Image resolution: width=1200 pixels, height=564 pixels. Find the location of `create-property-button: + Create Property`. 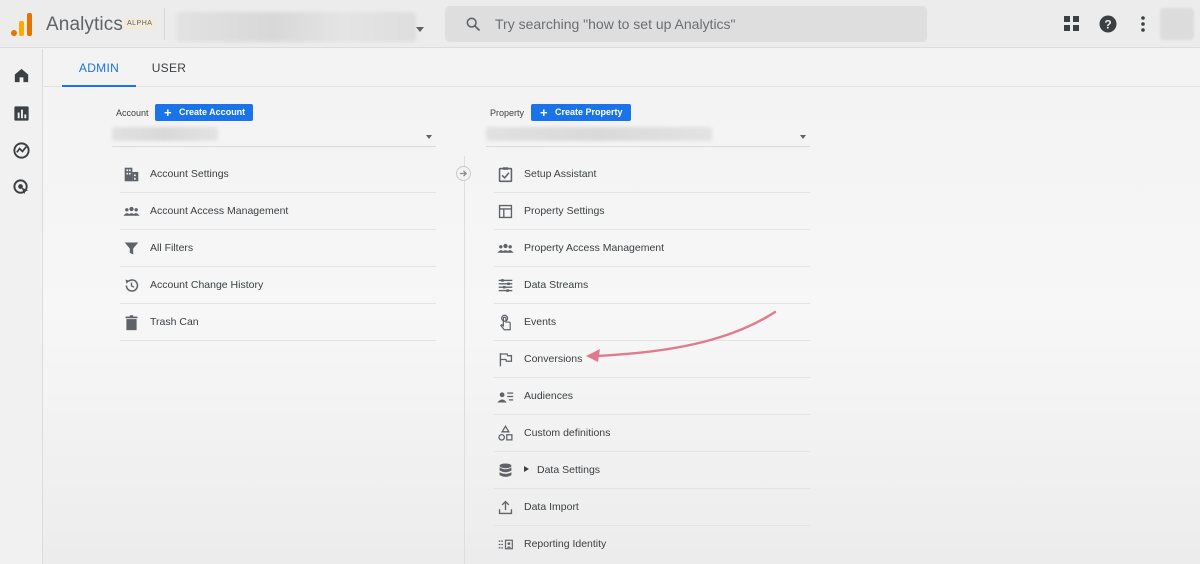

create-property-button: + Create Property is located at coordinates (581, 112).